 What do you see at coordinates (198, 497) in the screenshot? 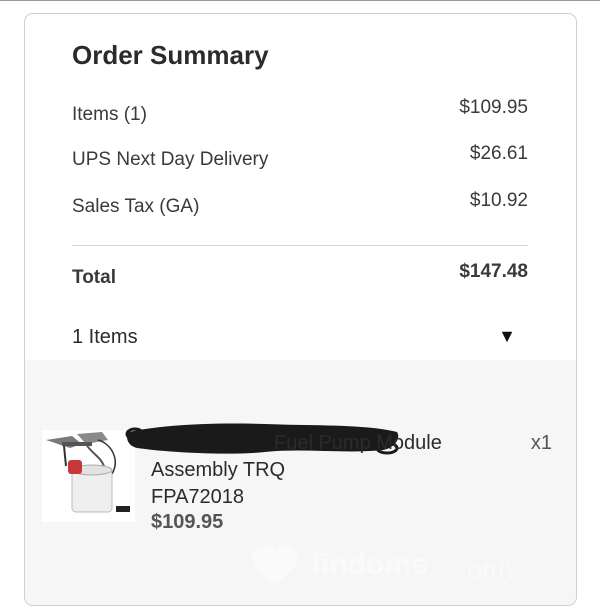
I see `product-sku: FPA72018` at bounding box center [198, 497].